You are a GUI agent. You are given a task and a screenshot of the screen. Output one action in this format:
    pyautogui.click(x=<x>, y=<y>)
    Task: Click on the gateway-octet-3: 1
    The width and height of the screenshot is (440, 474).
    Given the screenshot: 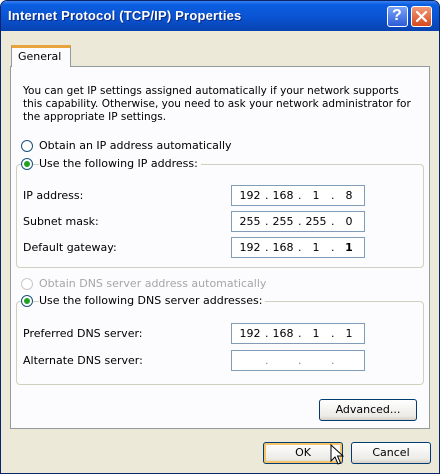 What is the action you would take?
    pyautogui.click(x=316, y=247)
    